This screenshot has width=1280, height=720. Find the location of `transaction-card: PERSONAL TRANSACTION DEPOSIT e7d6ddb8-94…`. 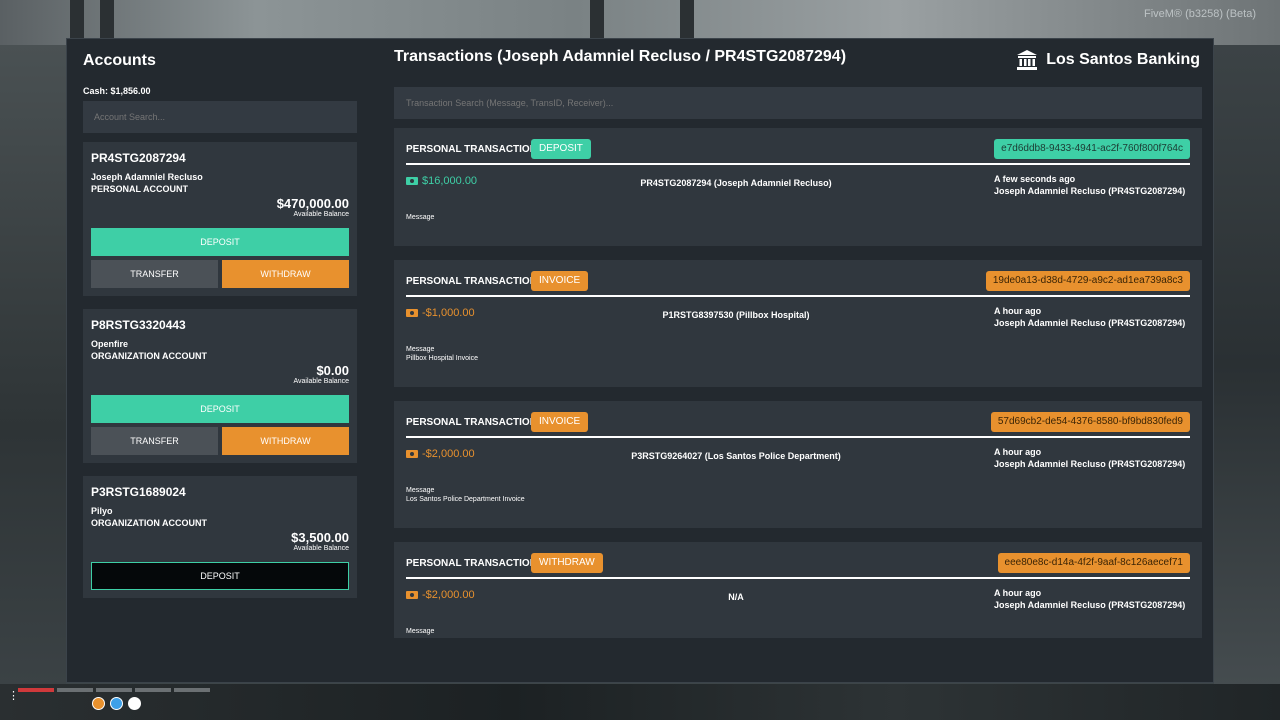

transaction-card: PERSONAL TRANSACTION DEPOSIT e7d6ddb8-94… is located at coordinates (798, 187).